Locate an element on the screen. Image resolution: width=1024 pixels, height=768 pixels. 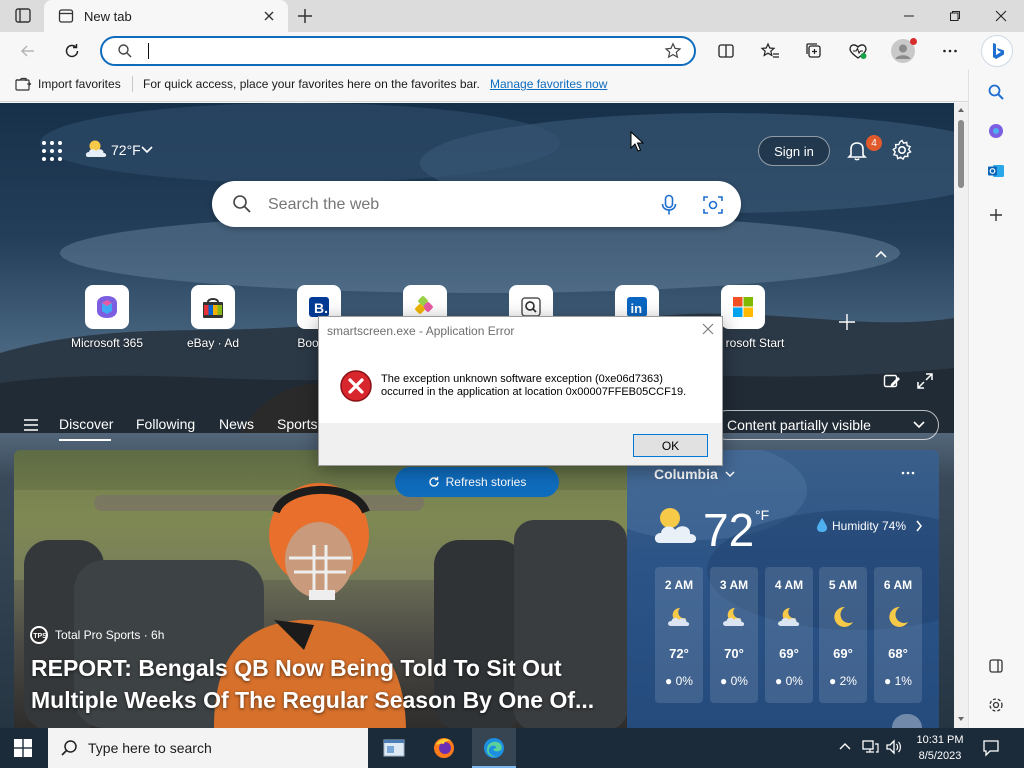
app-launcher-icon is located at coordinates (52, 151).